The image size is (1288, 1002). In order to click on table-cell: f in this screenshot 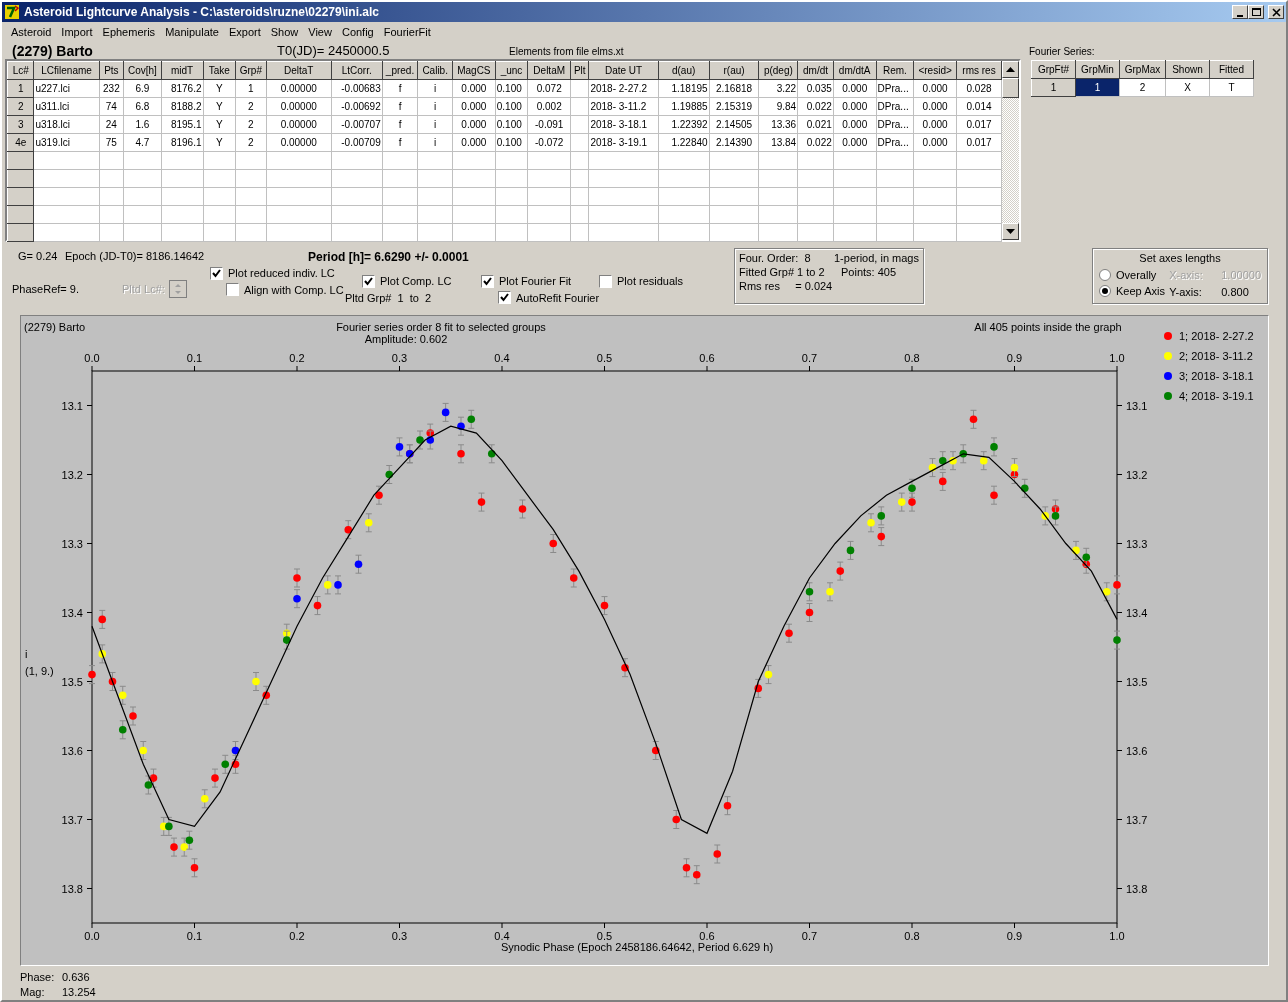, I will do `click(400, 124)`.